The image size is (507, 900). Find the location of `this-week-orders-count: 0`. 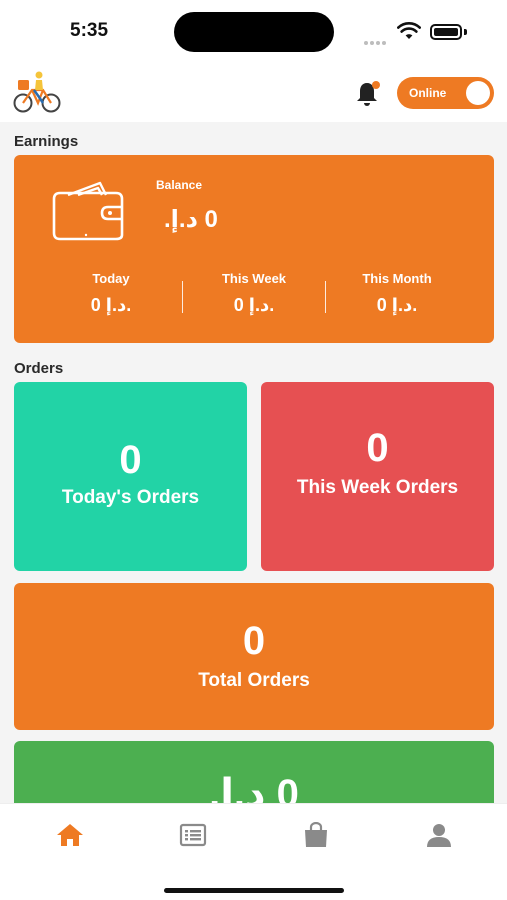

this-week-orders-count: 0 is located at coordinates (377, 448).